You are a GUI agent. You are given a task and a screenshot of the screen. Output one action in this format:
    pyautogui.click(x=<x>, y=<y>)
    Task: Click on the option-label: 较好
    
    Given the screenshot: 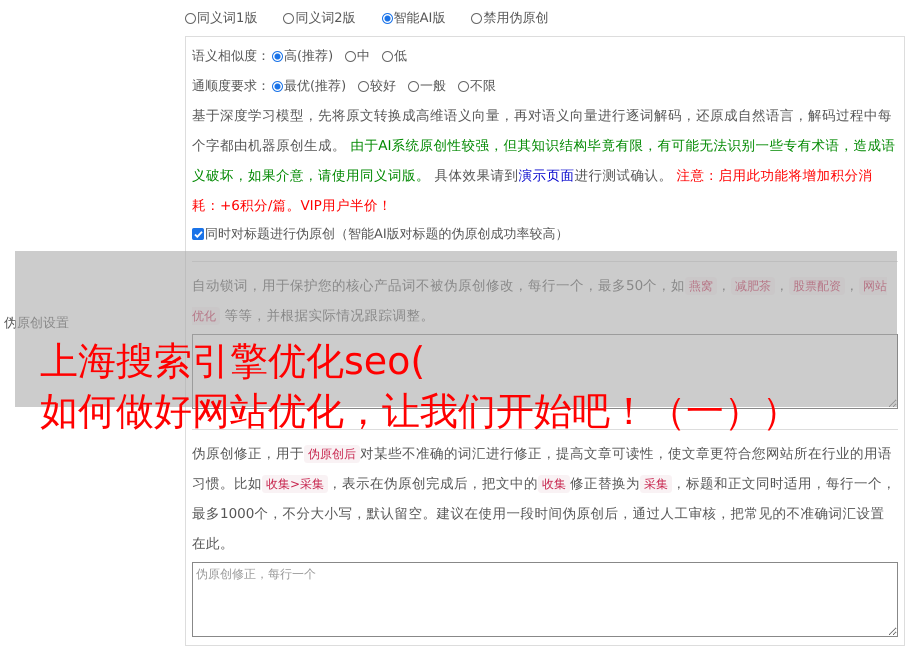 What is the action you would take?
    pyautogui.click(x=383, y=86)
    